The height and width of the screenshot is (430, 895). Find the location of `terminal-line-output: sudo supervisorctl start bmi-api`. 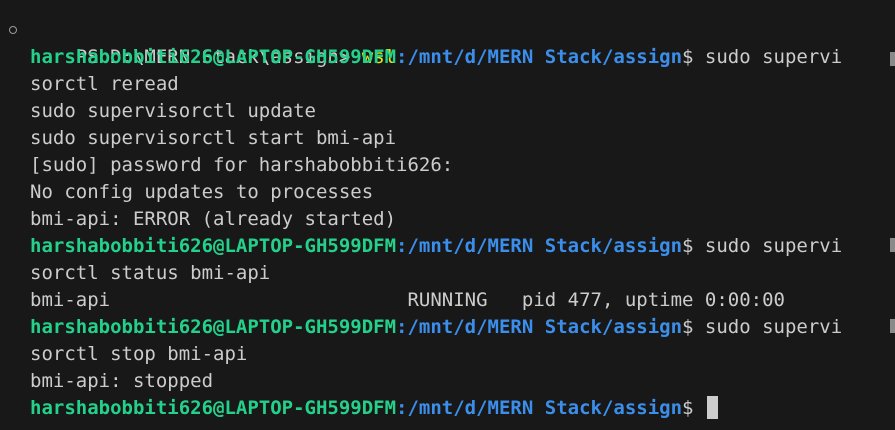

terminal-line-output: sudo supervisorctl start bmi-api is located at coordinates (213, 138).